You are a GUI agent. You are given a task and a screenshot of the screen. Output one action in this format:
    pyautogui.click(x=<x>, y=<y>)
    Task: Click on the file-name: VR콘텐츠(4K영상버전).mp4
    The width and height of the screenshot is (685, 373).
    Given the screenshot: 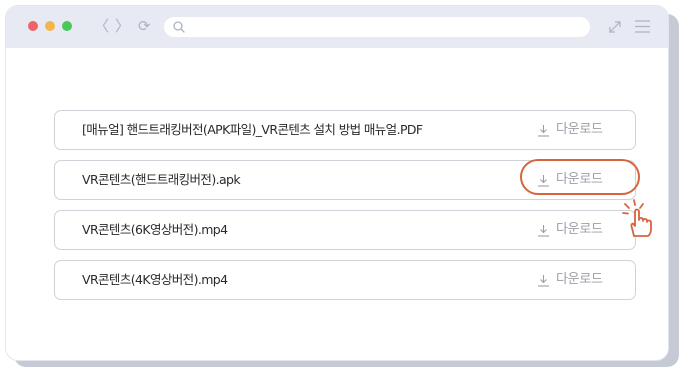 What is the action you would take?
    pyautogui.click(x=155, y=279)
    